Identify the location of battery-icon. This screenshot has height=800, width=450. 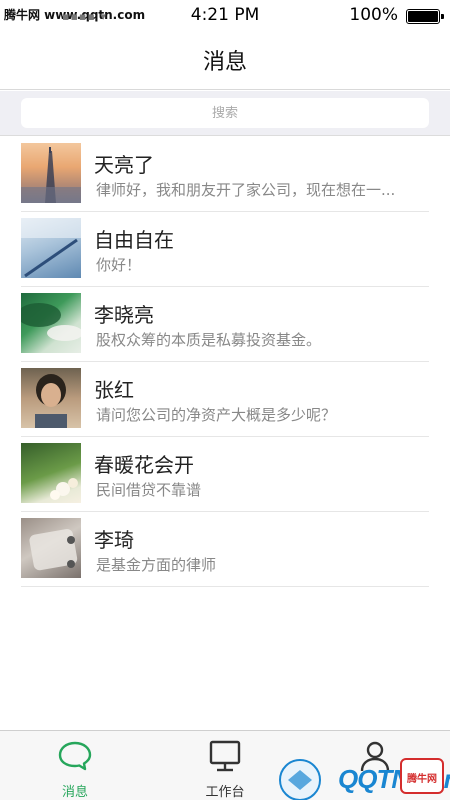
(425, 16).